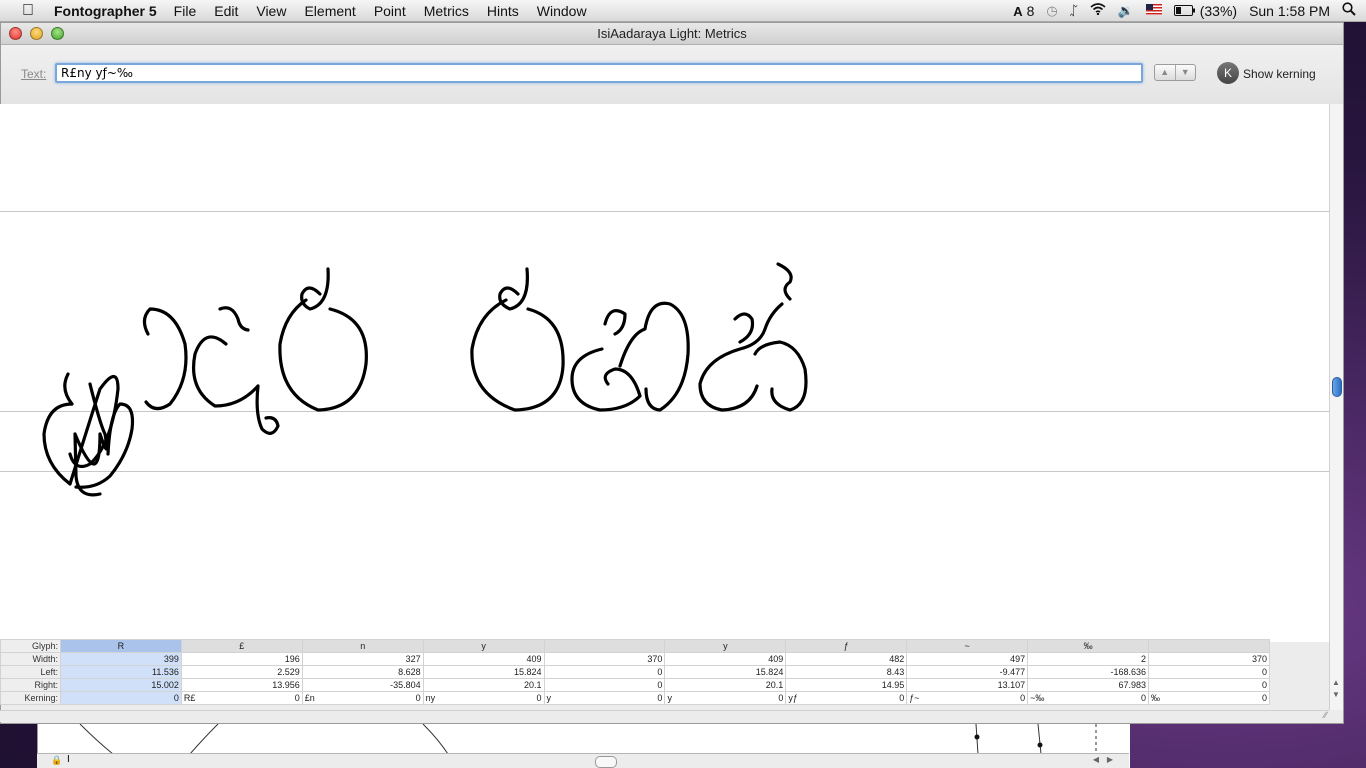 The height and width of the screenshot is (768, 1366). What do you see at coordinates (1289, 11) in the screenshot?
I see `menubar-clock: Sun 1:58 PM` at bounding box center [1289, 11].